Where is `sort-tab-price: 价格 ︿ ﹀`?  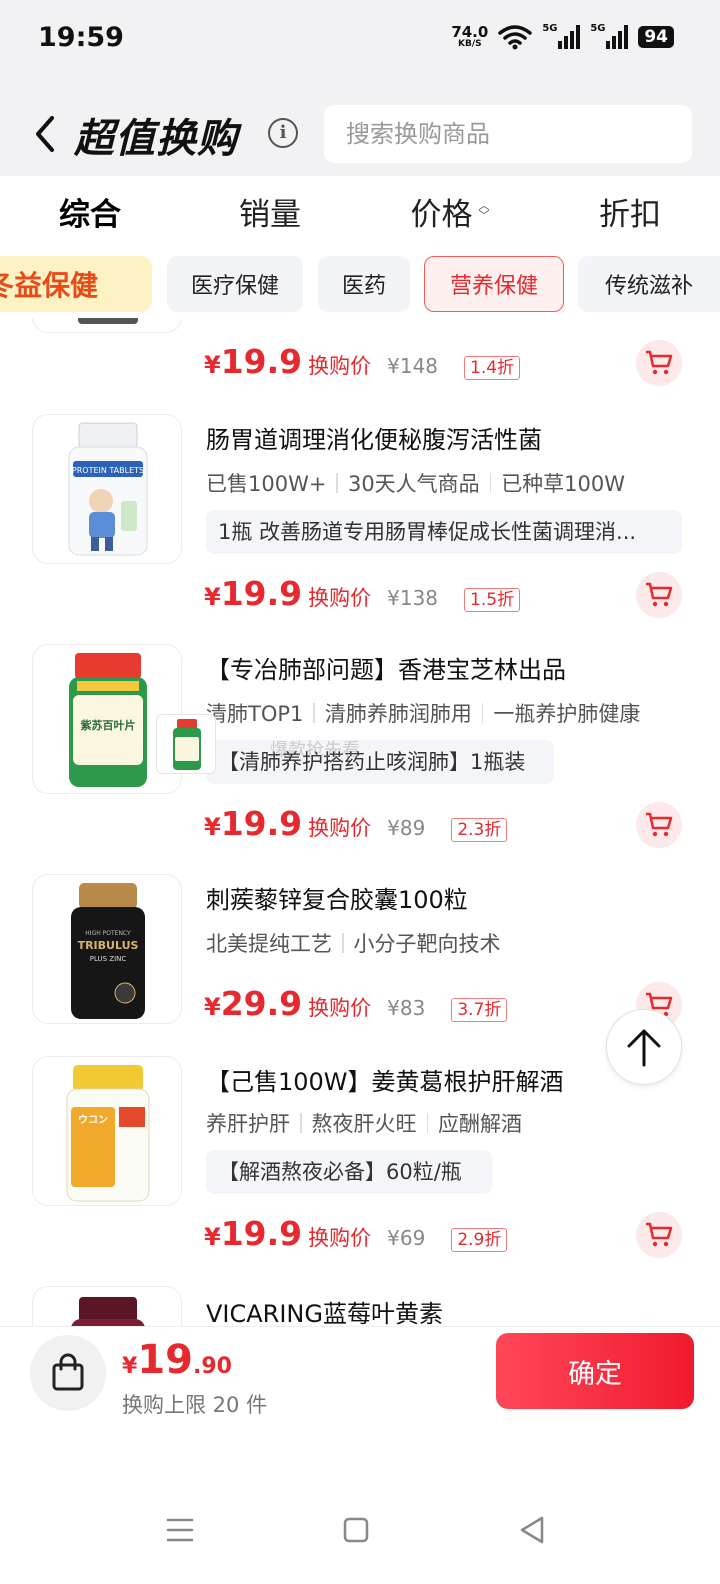 sort-tab-price: 价格 ︿ ﹀ is located at coordinates (450, 211).